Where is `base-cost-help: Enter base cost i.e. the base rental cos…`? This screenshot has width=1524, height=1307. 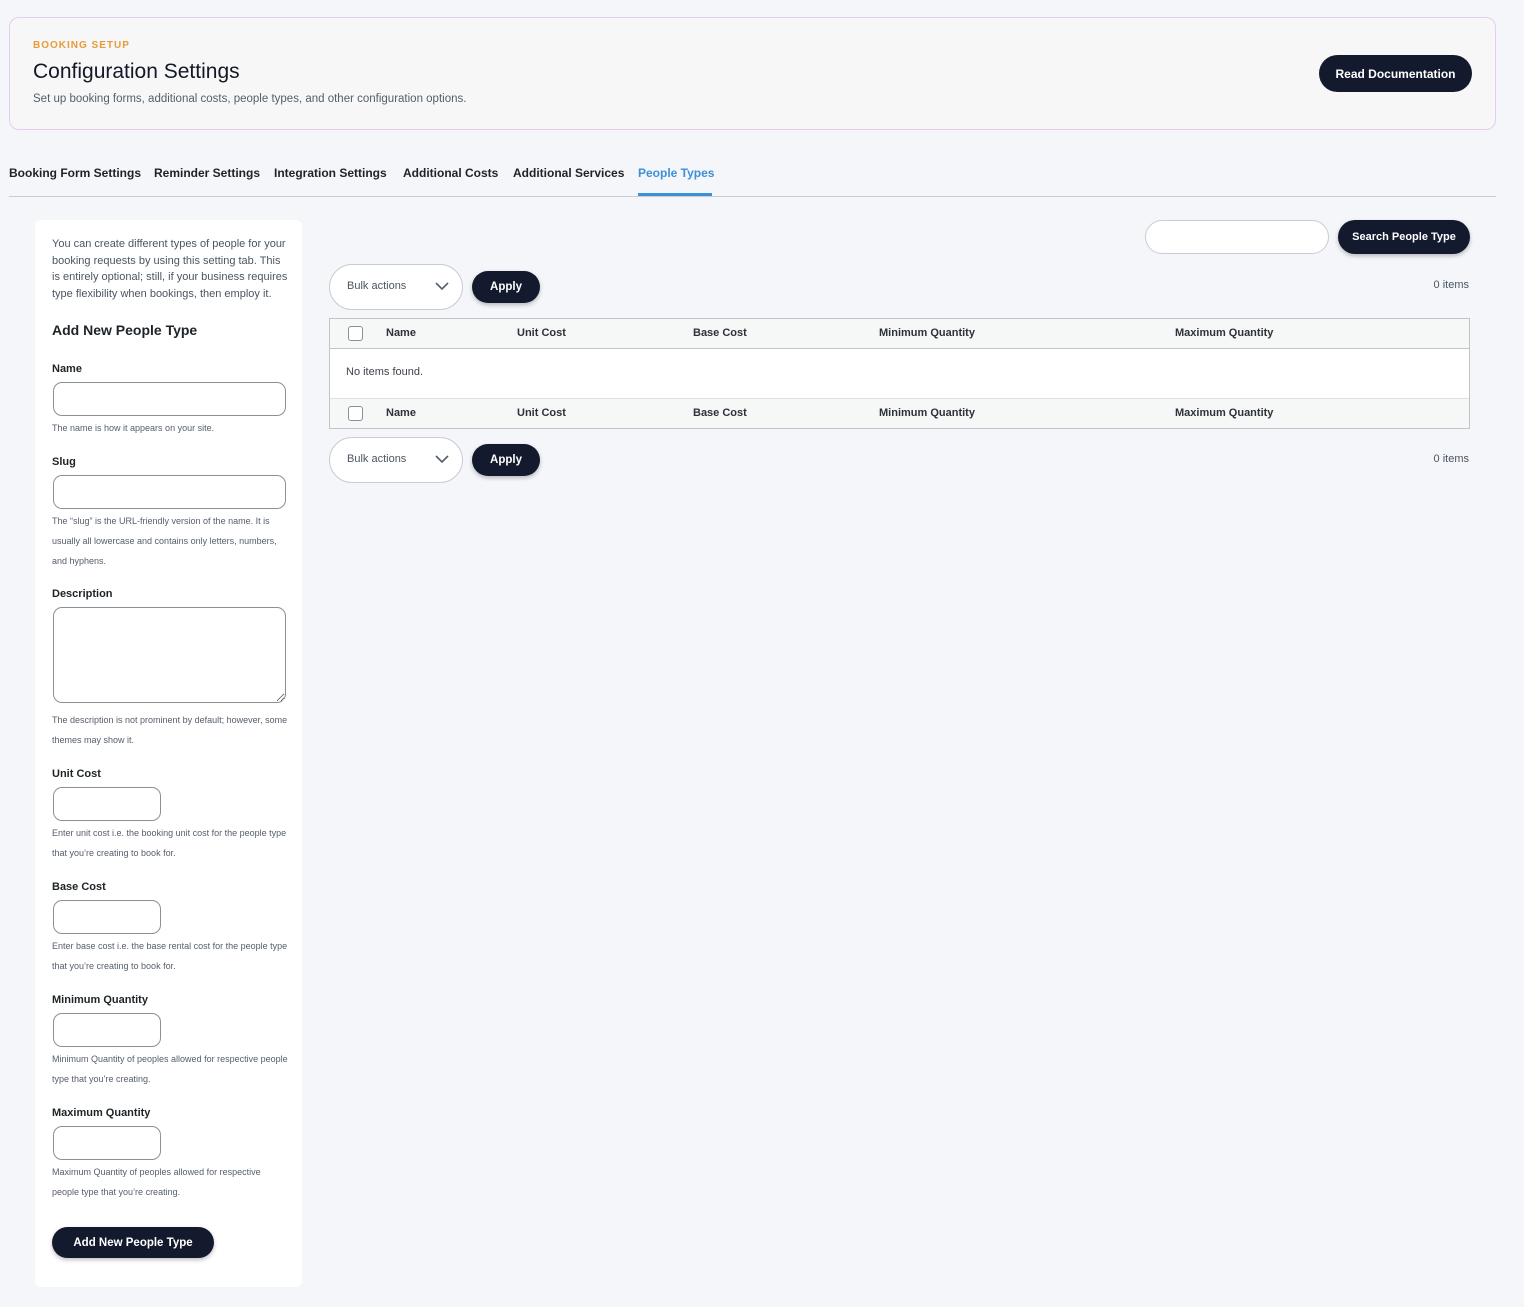
base-cost-help: Enter base cost i.e. the base rental cos… is located at coordinates (170, 956).